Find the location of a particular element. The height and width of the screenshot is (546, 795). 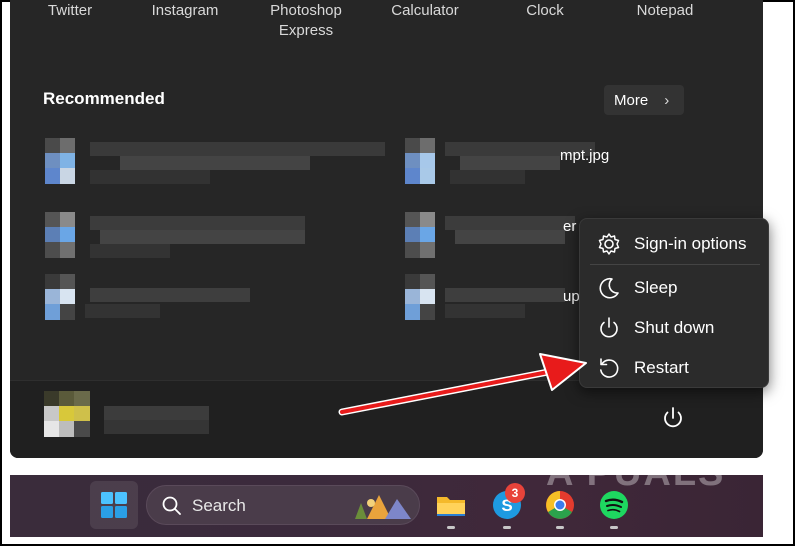

file-explorer-button is located at coordinates (451, 505).